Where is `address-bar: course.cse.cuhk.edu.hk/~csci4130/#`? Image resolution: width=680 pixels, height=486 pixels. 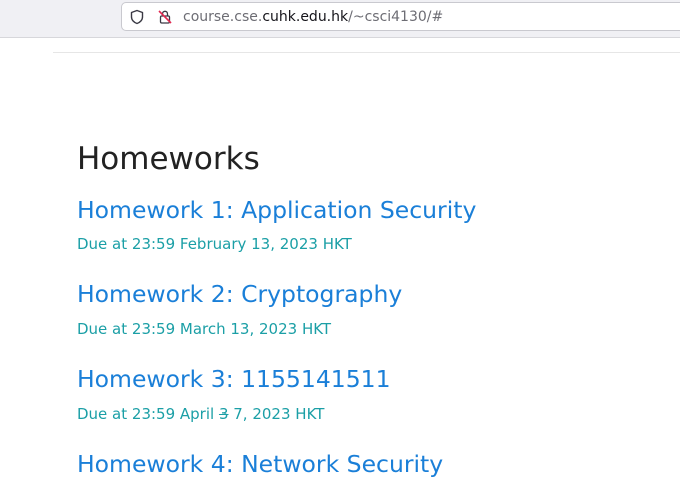 address-bar: course.cse.cuhk.edu.hk/~csci4130/# is located at coordinates (400, 16).